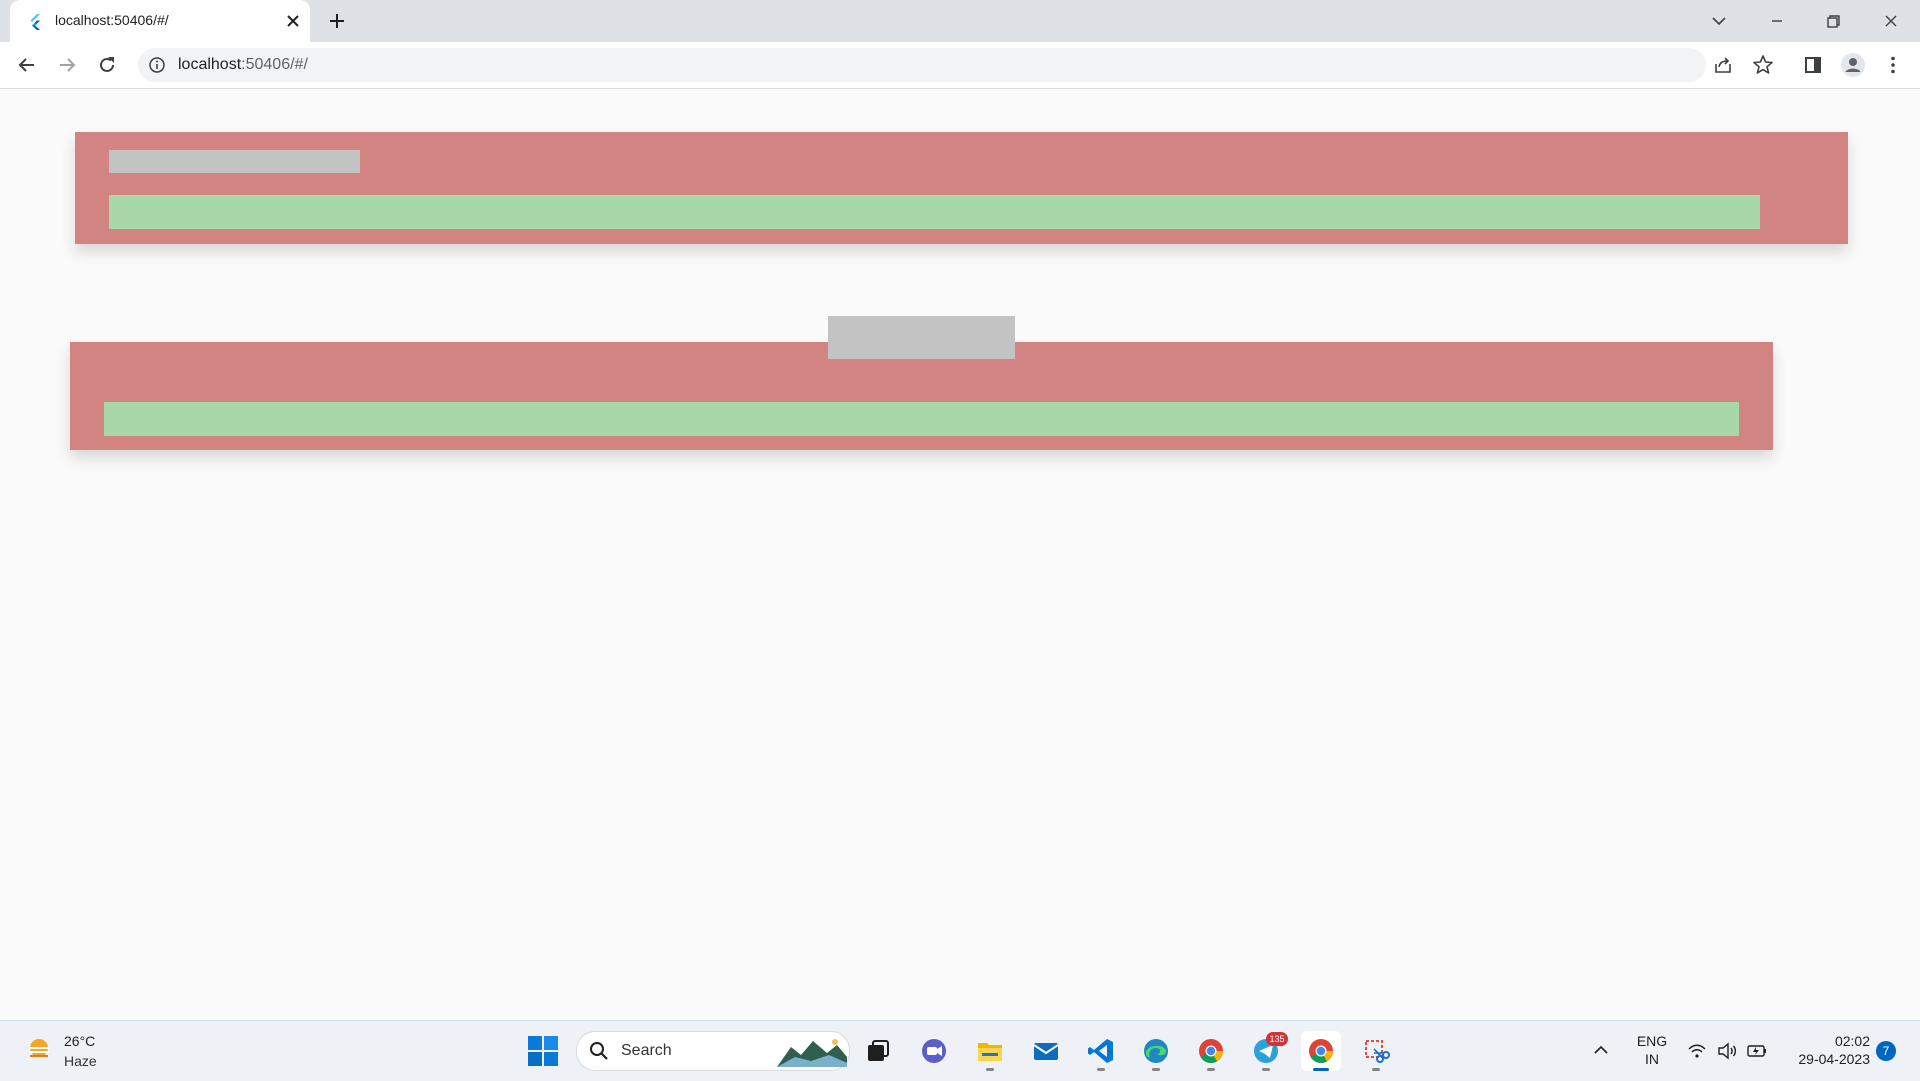  Describe the element at coordinates (1886, 1051) in the screenshot. I see `notification-center-badge: 7` at that location.